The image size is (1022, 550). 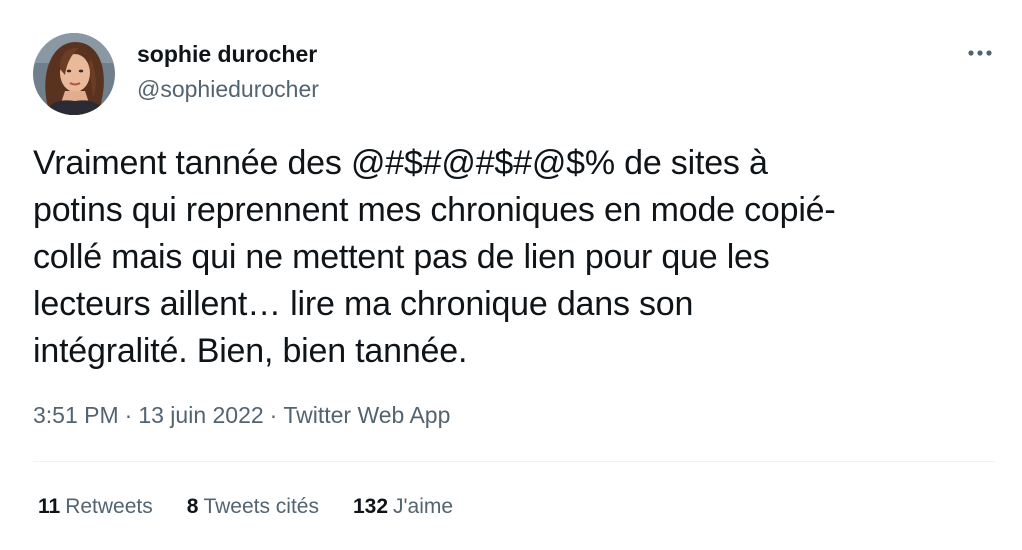 I want to click on likes-stat: 132 J'aime, so click(x=403, y=507).